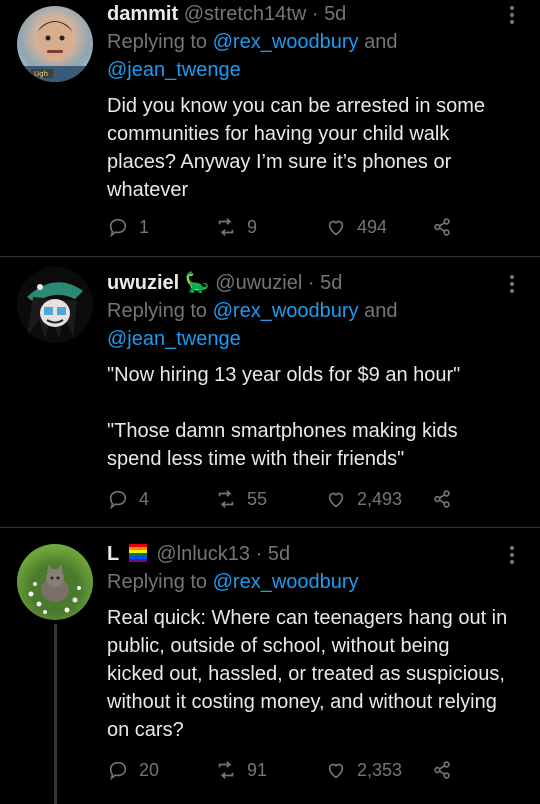 The image size is (540, 804). I want to click on retweet-button: 55, so click(241, 499).